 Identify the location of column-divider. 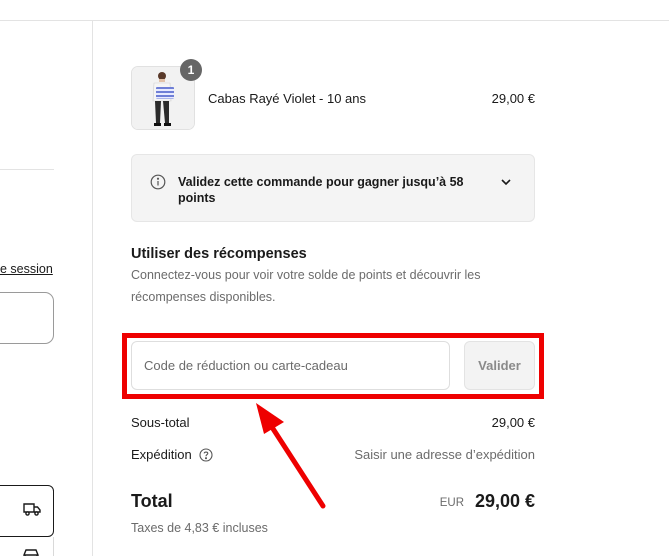
(92, 288).